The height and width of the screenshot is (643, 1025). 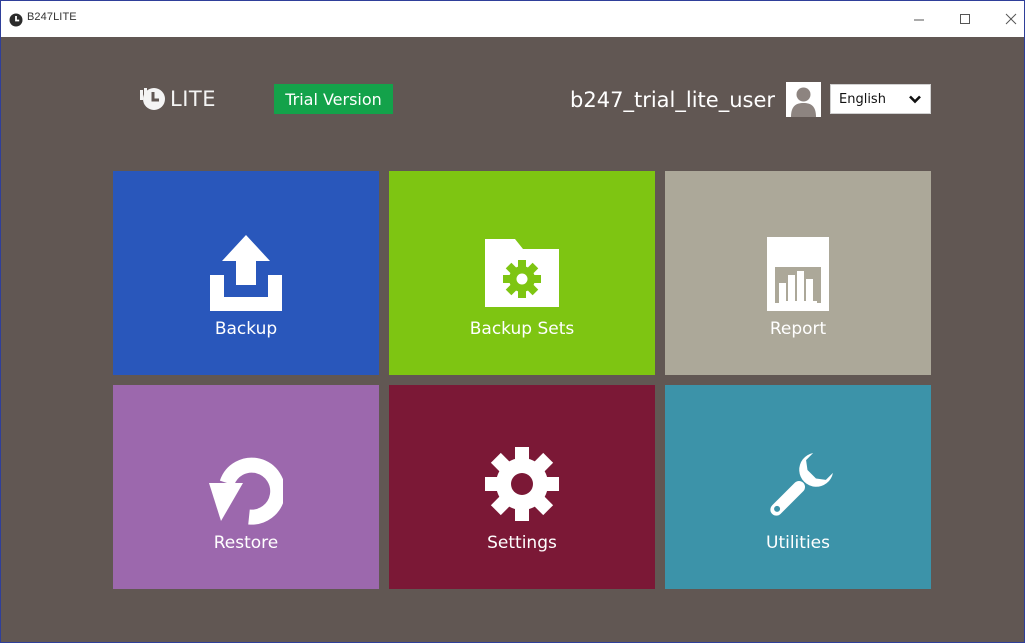 I want to click on restore-label: Restore, so click(x=246, y=543).